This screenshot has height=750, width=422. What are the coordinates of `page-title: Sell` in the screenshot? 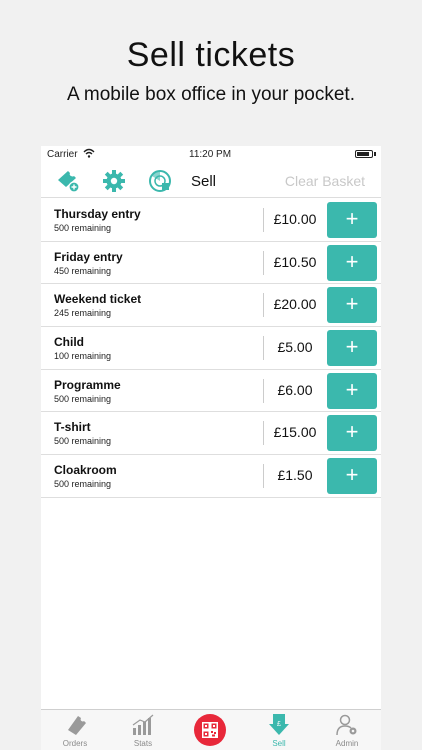 It's located at (204, 181).